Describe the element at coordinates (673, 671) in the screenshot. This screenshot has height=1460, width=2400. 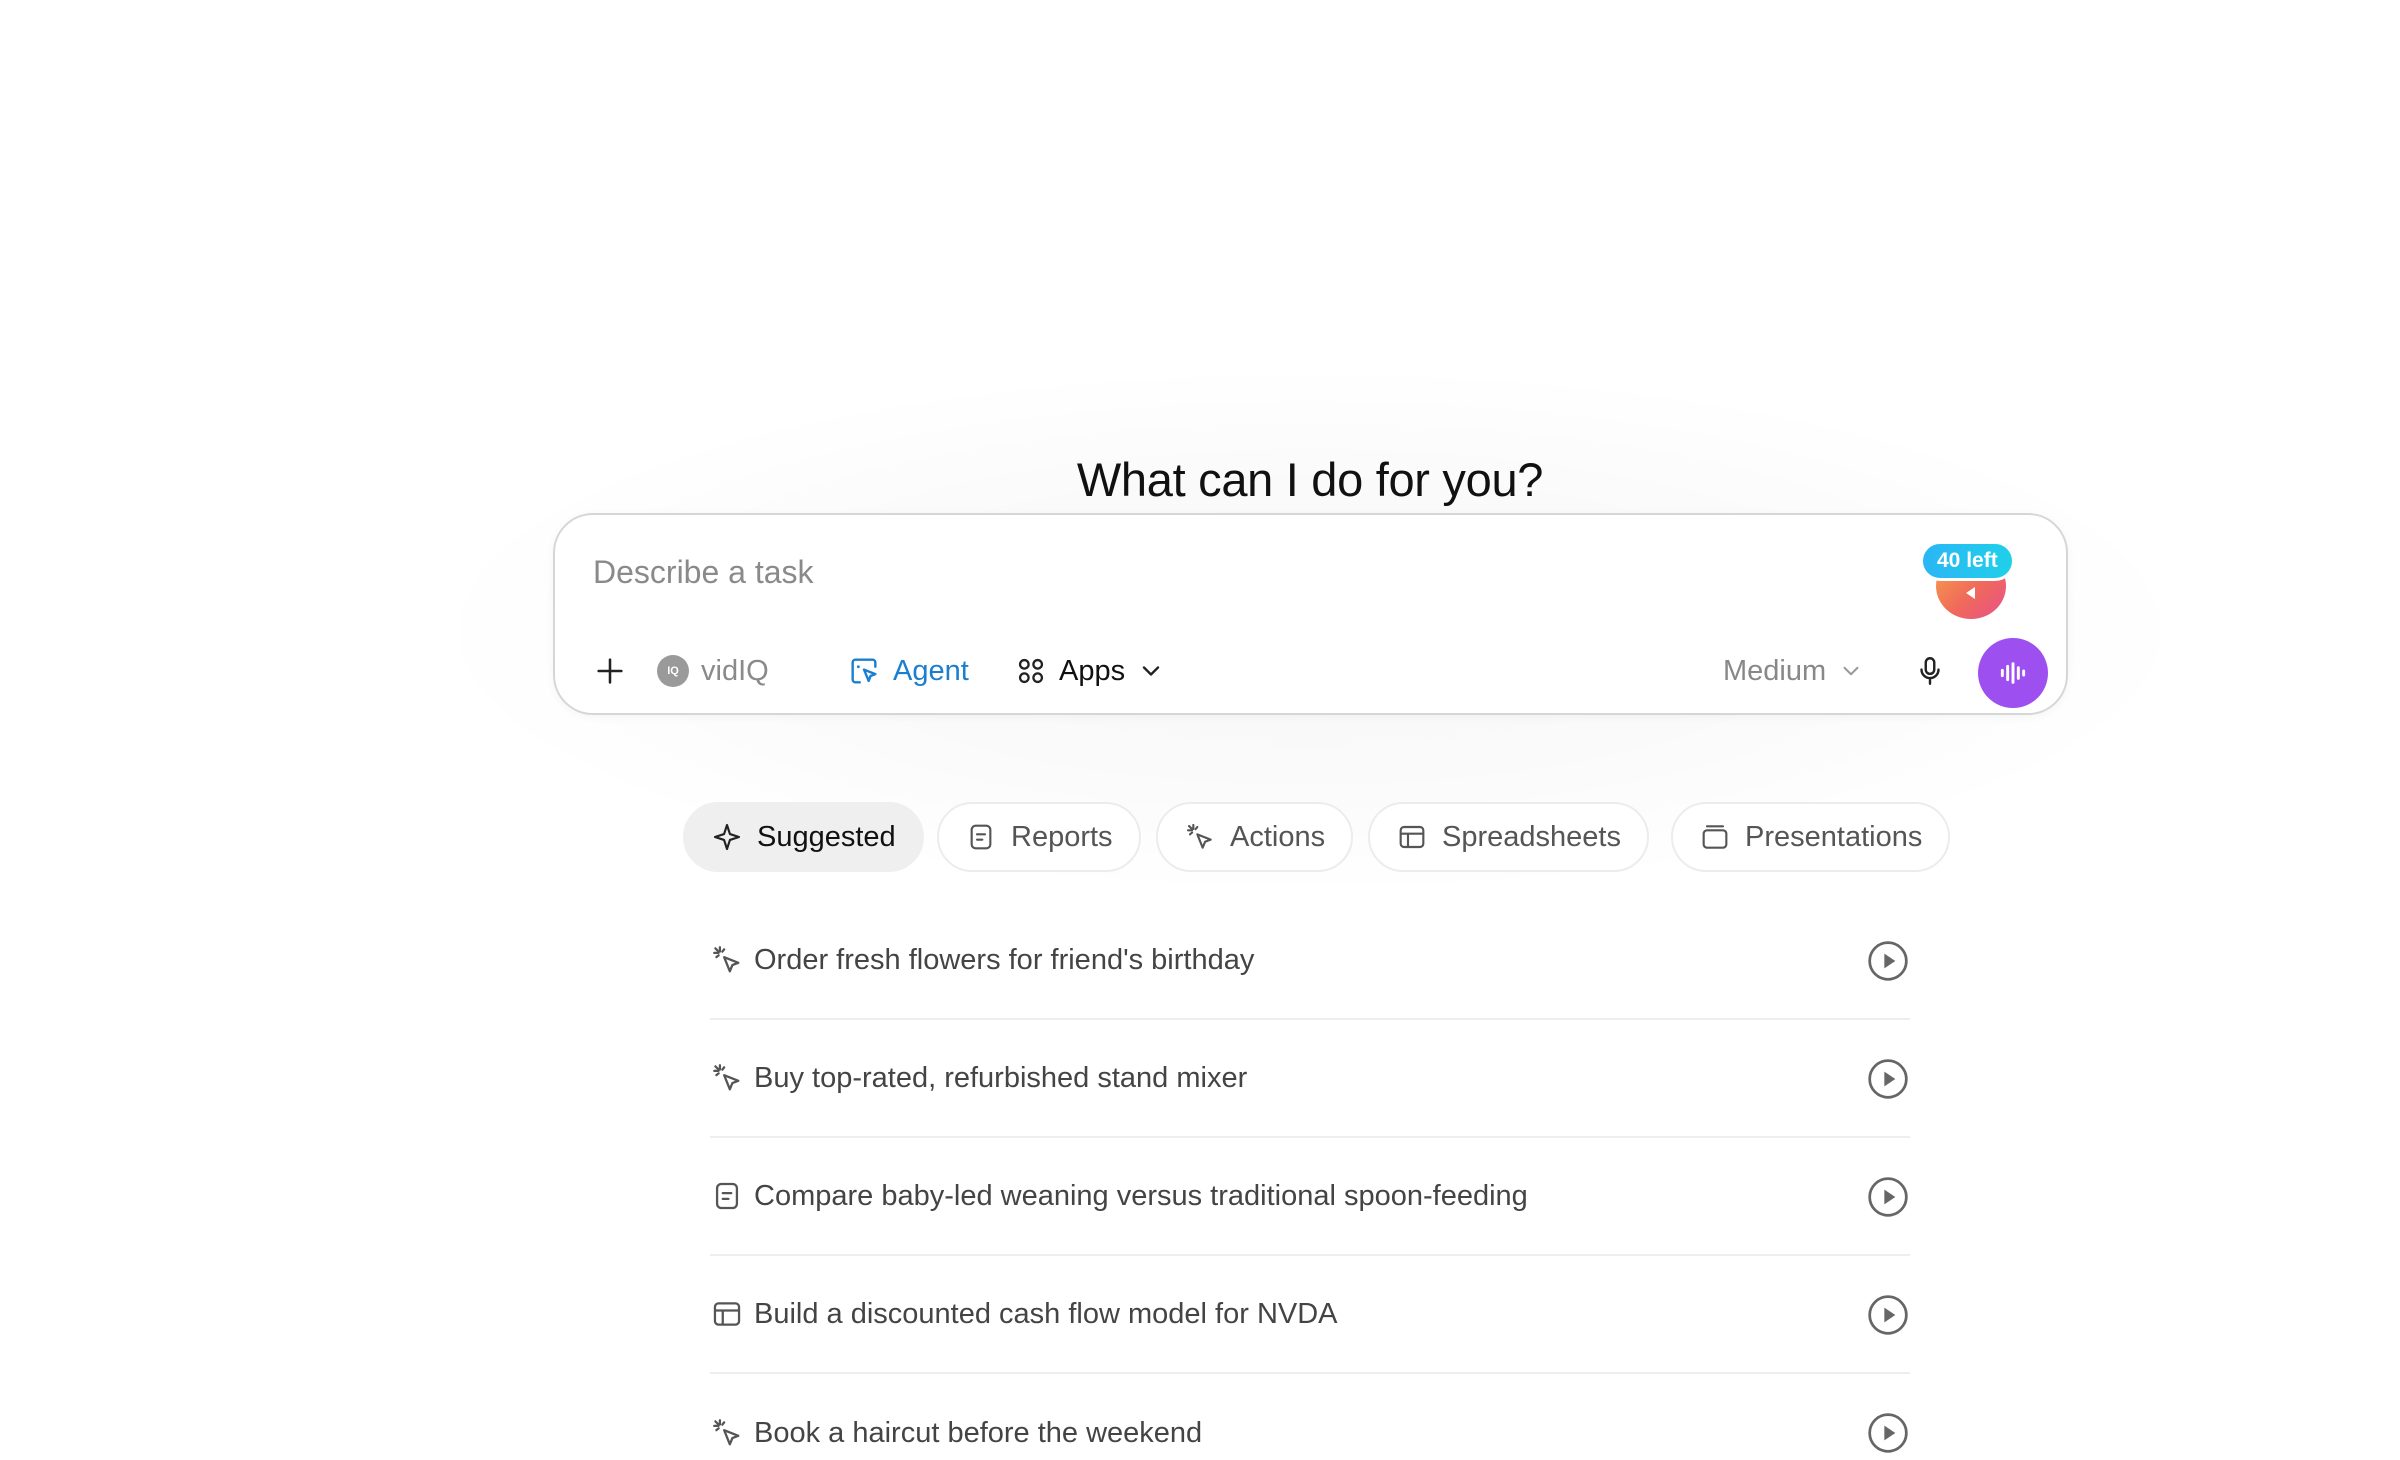
I see `vidiq-logo-icon: IQ` at that location.